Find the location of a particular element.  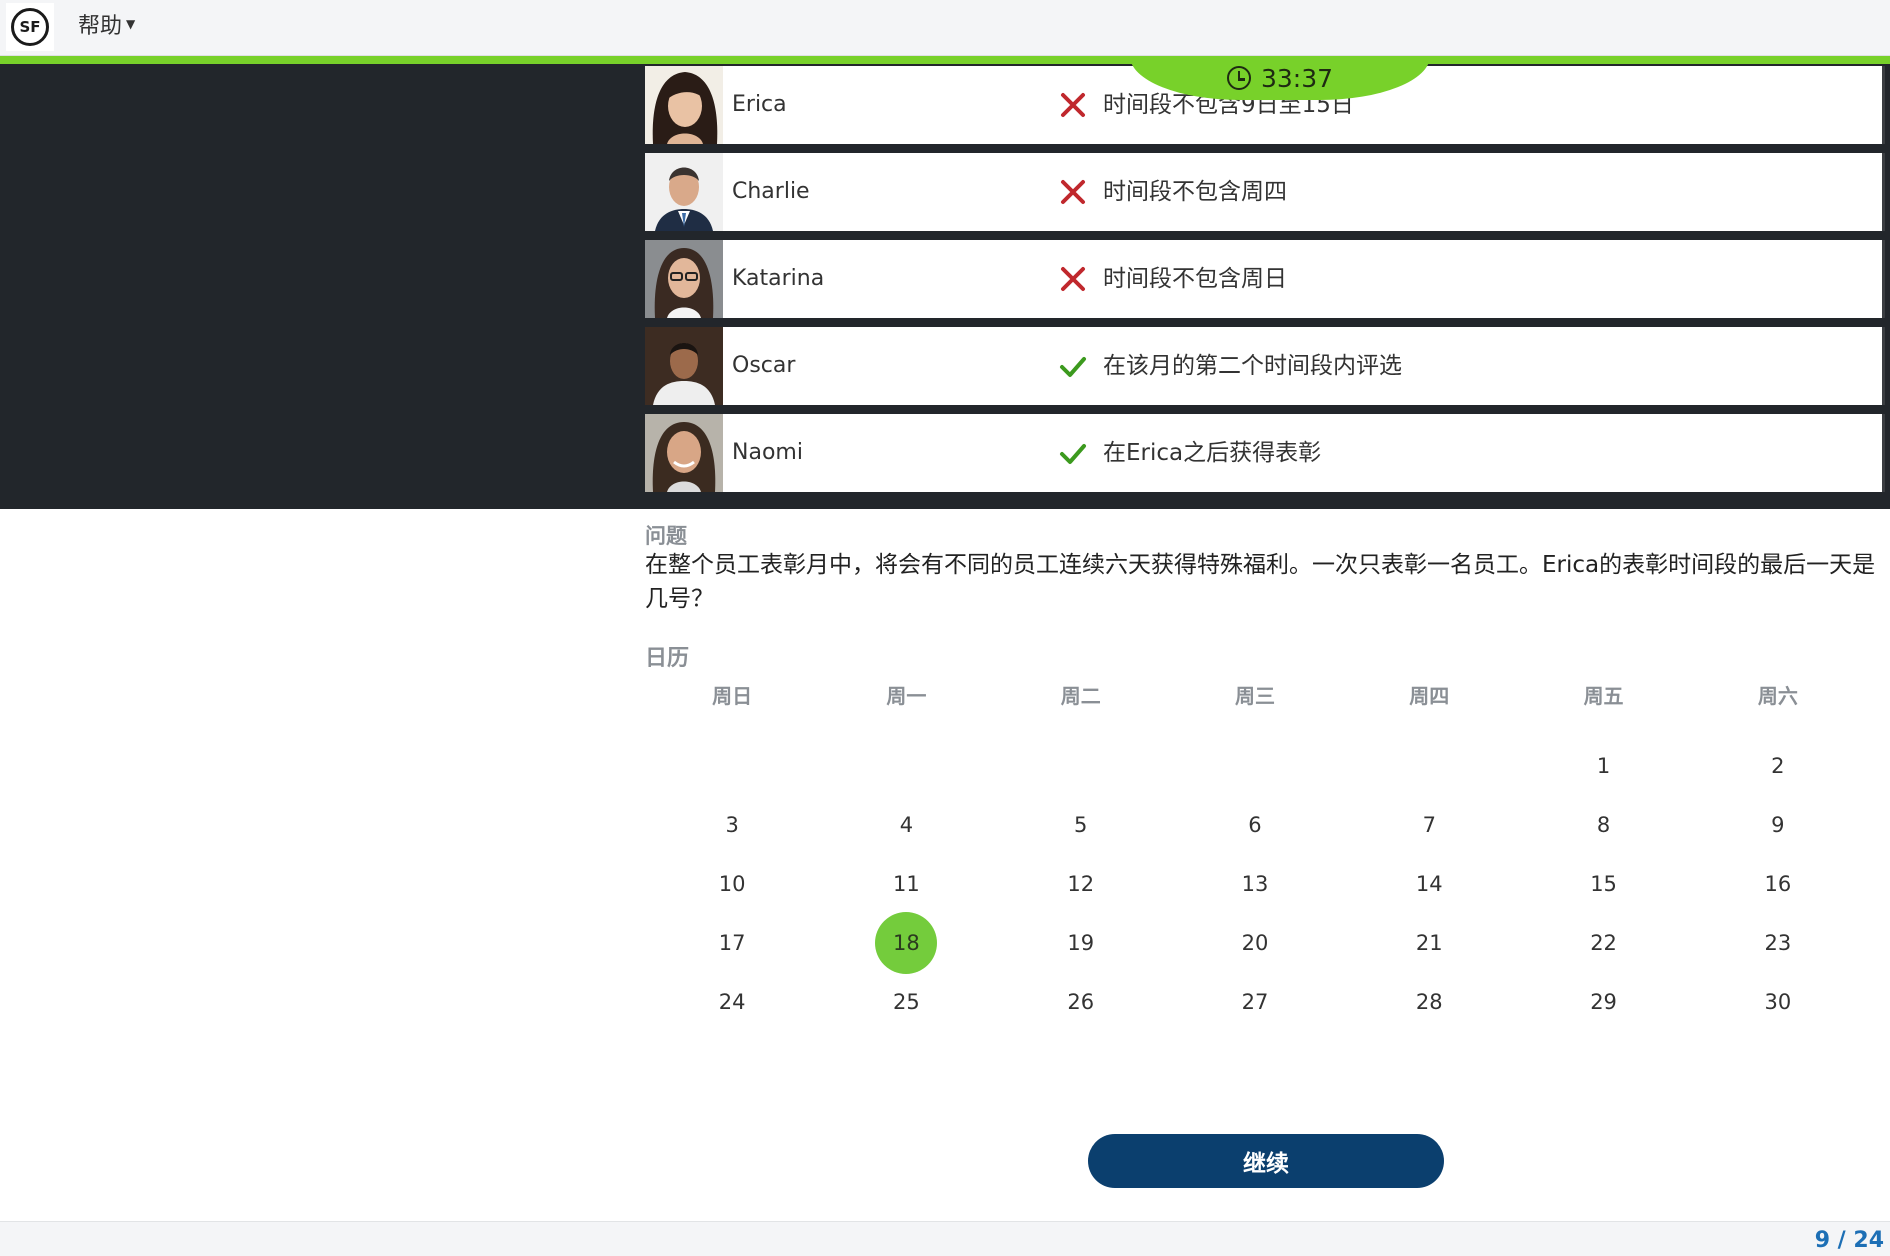

calendar-day: 2 is located at coordinates (1778, 766).